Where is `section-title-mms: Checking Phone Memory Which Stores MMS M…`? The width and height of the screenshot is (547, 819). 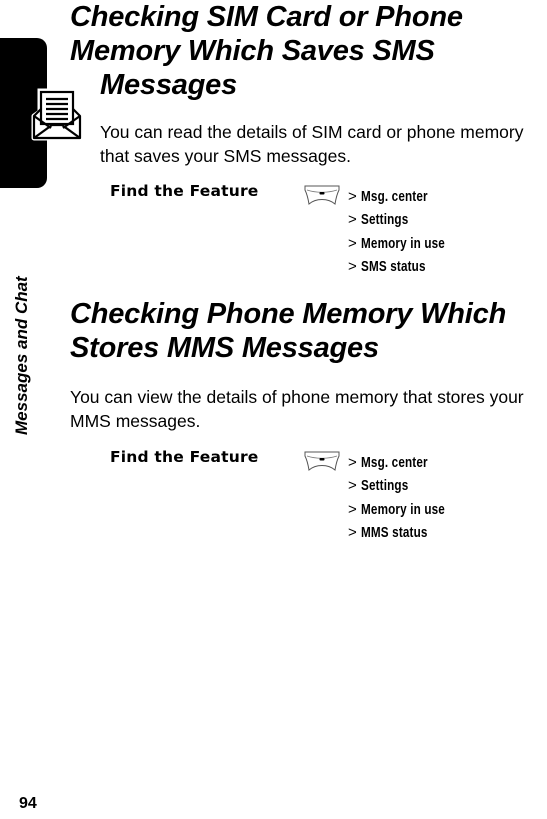
section-title-mms: Checking Phone Memory Which Stores MMS M… is located at coordinates (288, 331).